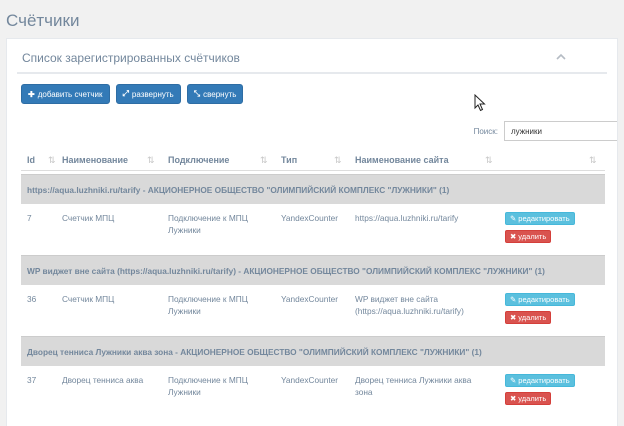  What do you see at coordinates (95, 160) in the screenshot?
I see `header-name: Наименование` at bounding box center [95, 160].